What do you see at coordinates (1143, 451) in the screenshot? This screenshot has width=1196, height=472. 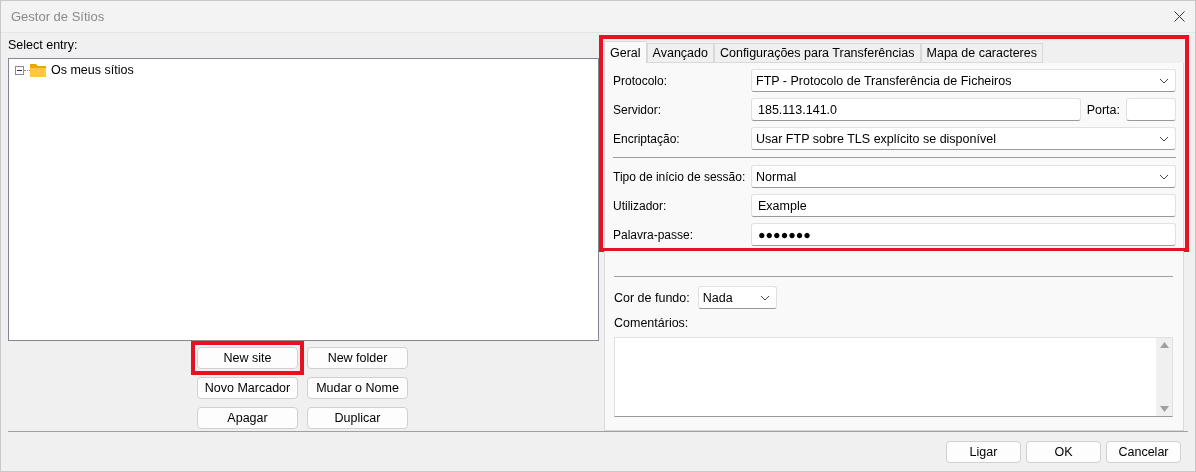 I see `dialog-button: Cancelar` at bounding box center [1143, 451].